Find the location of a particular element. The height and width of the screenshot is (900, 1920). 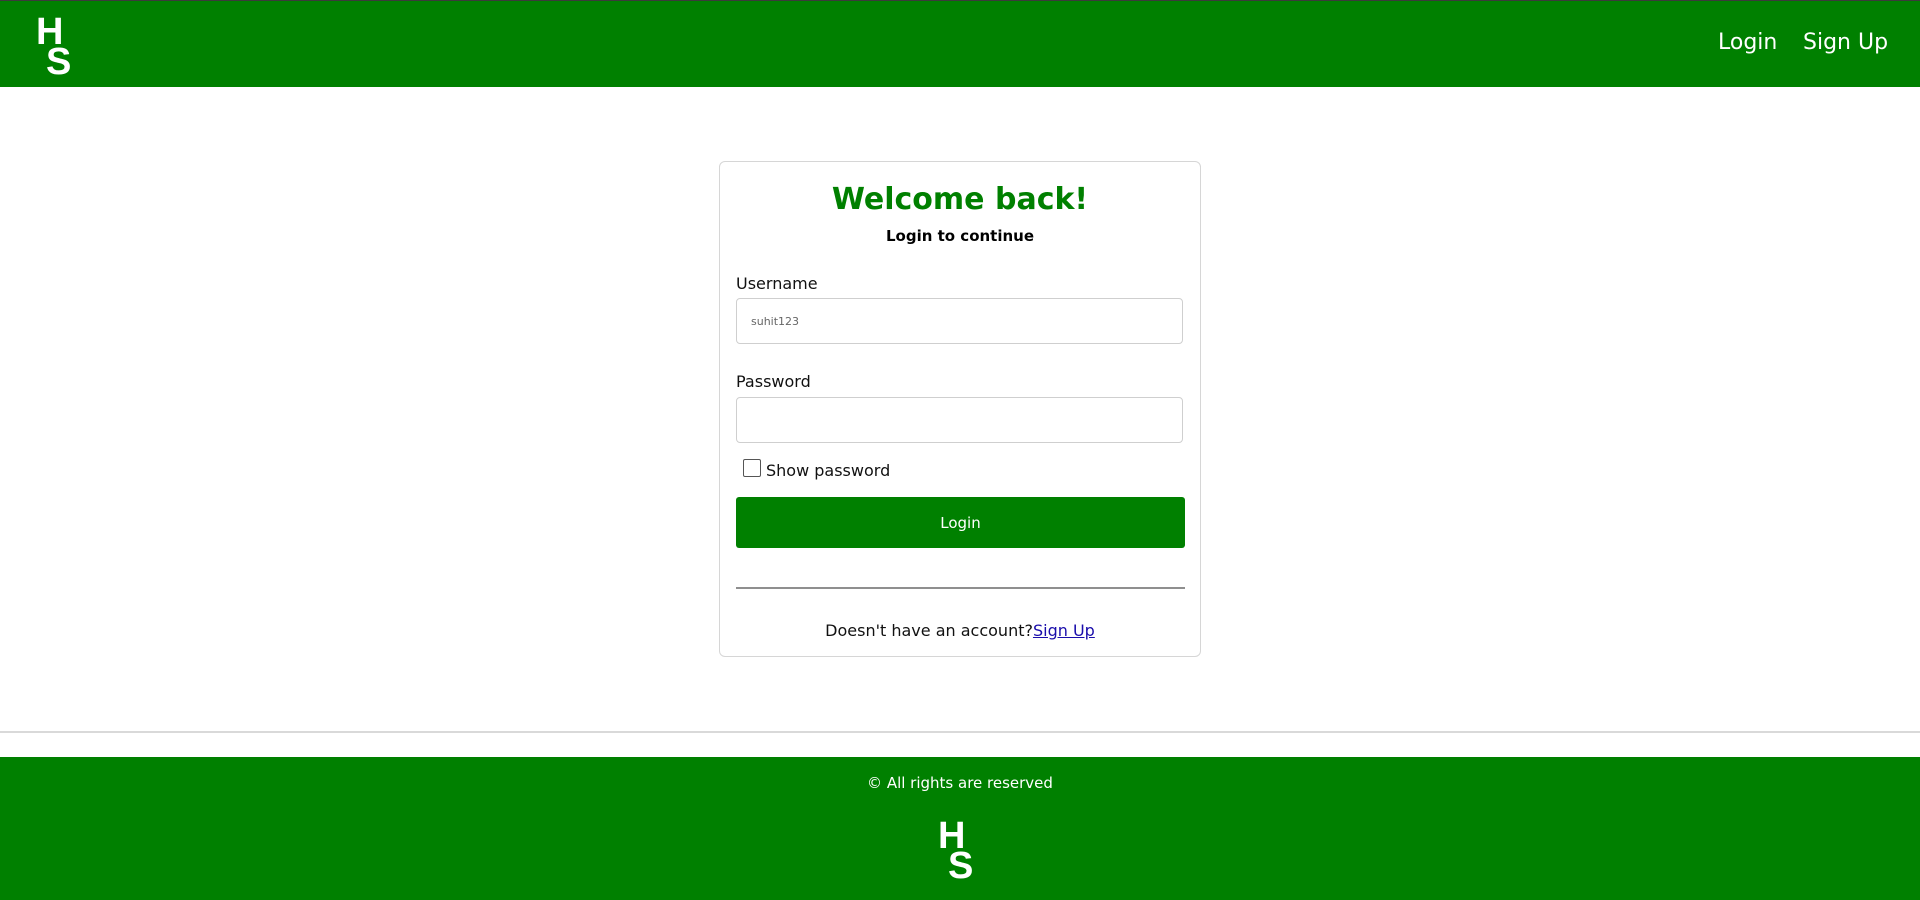

username-input is located at coordinates (959, 321).